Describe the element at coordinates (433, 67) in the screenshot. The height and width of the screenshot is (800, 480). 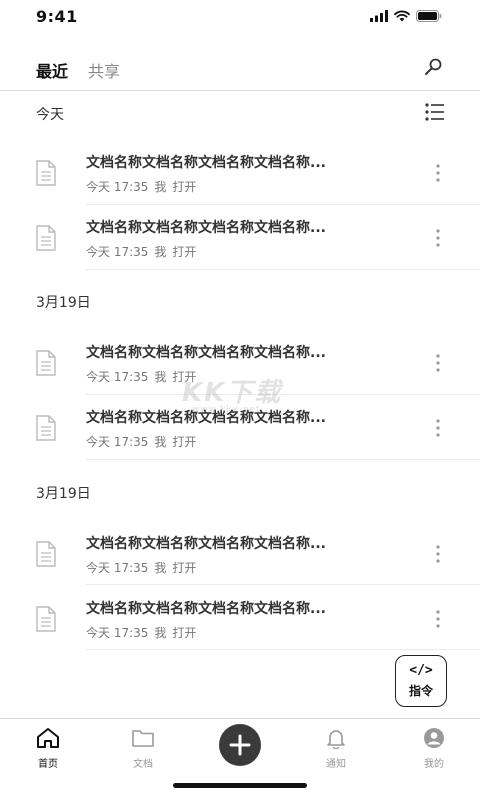
I see `search-icon` at that location.